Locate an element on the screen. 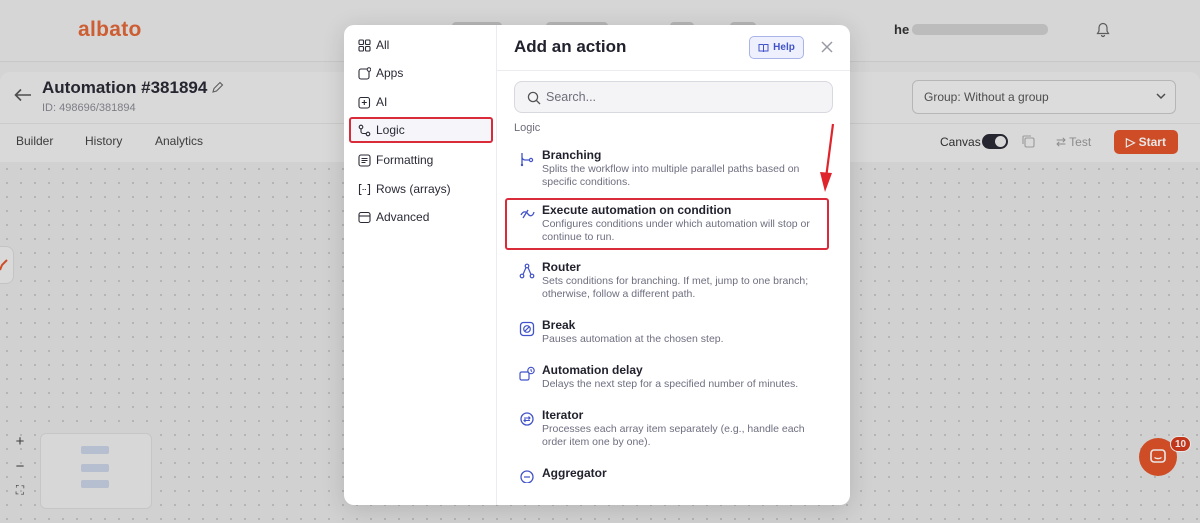 The width and height of the screenshot is (1200, 523). category-label: AI is located at coordinates (382, 102).